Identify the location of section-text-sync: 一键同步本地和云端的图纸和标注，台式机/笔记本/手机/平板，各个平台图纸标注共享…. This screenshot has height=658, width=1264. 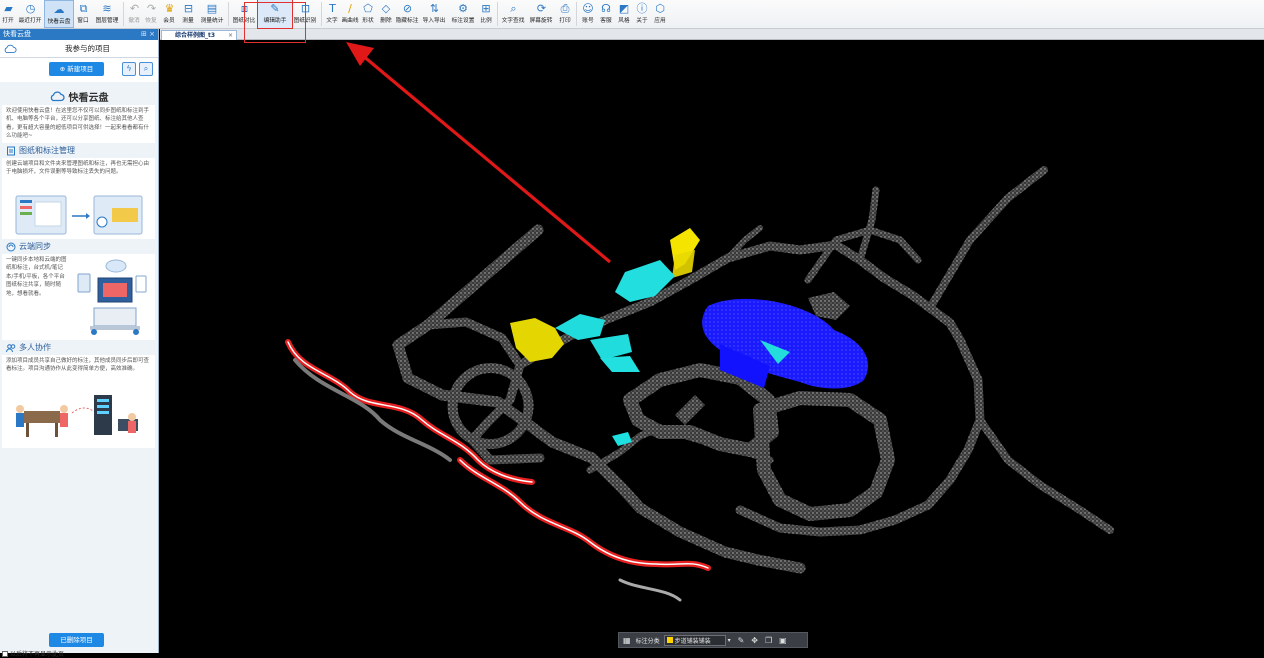
(38, 297).